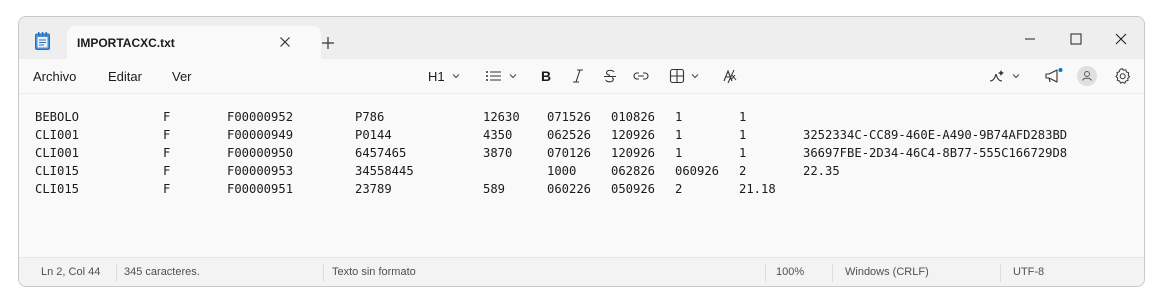 The height and width of the screenshot is (298, 1161). What do you see at coordinates (697, 171) in the screenshot?
I see `text-field: 060926` at bounding box center [697, 171].